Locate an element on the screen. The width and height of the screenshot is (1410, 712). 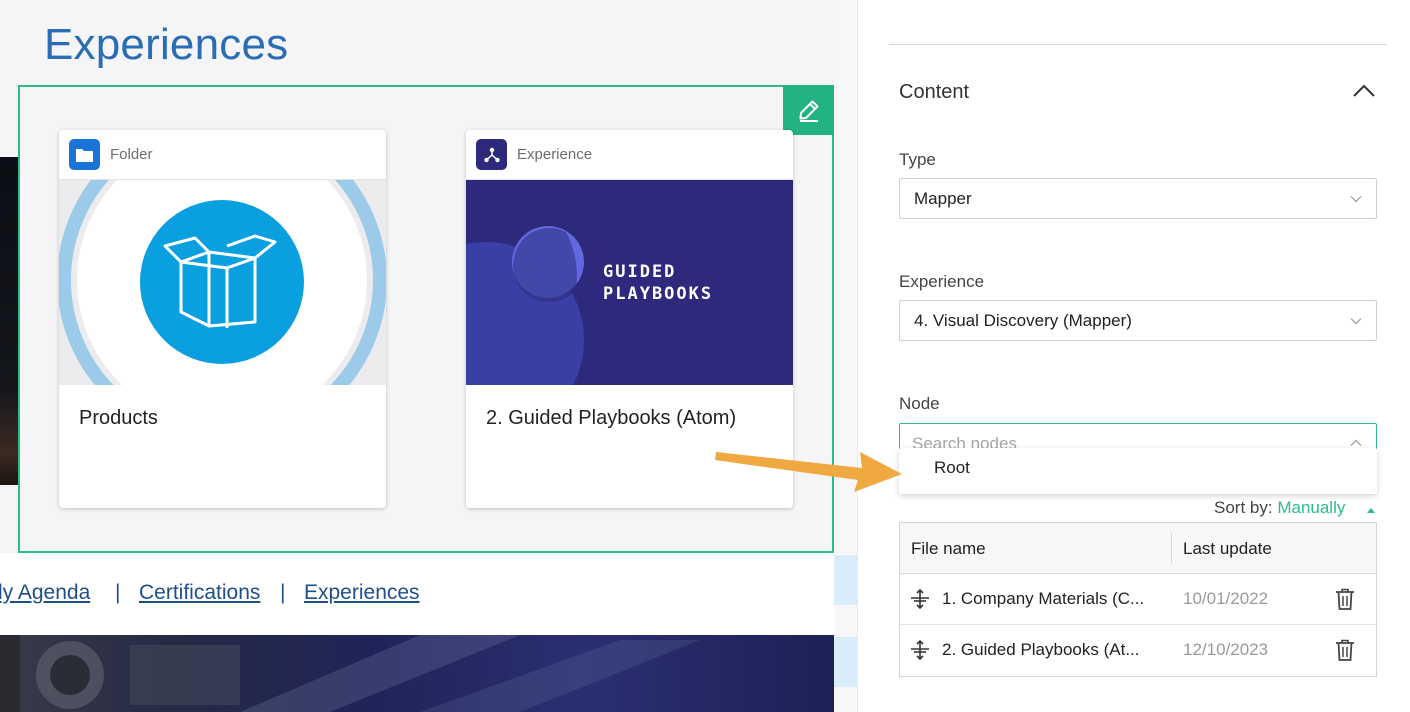
link-agenda: ly Agenda is located at coordinates (45, 593).